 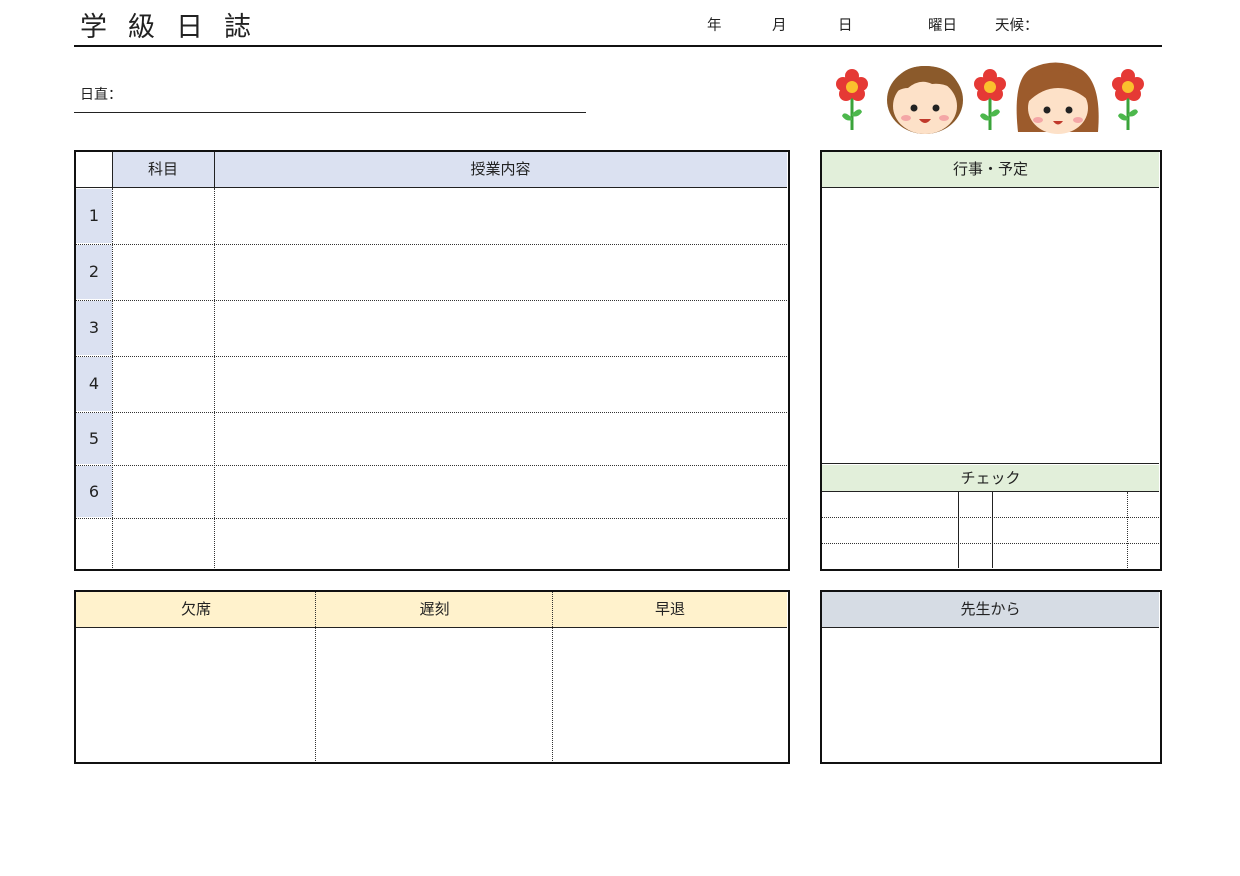 What do you see at coordinates (432, 677) in the screenshot?
I see `attendance-table: 欠席 遅刻 早退` at bounding box center [432, 677].